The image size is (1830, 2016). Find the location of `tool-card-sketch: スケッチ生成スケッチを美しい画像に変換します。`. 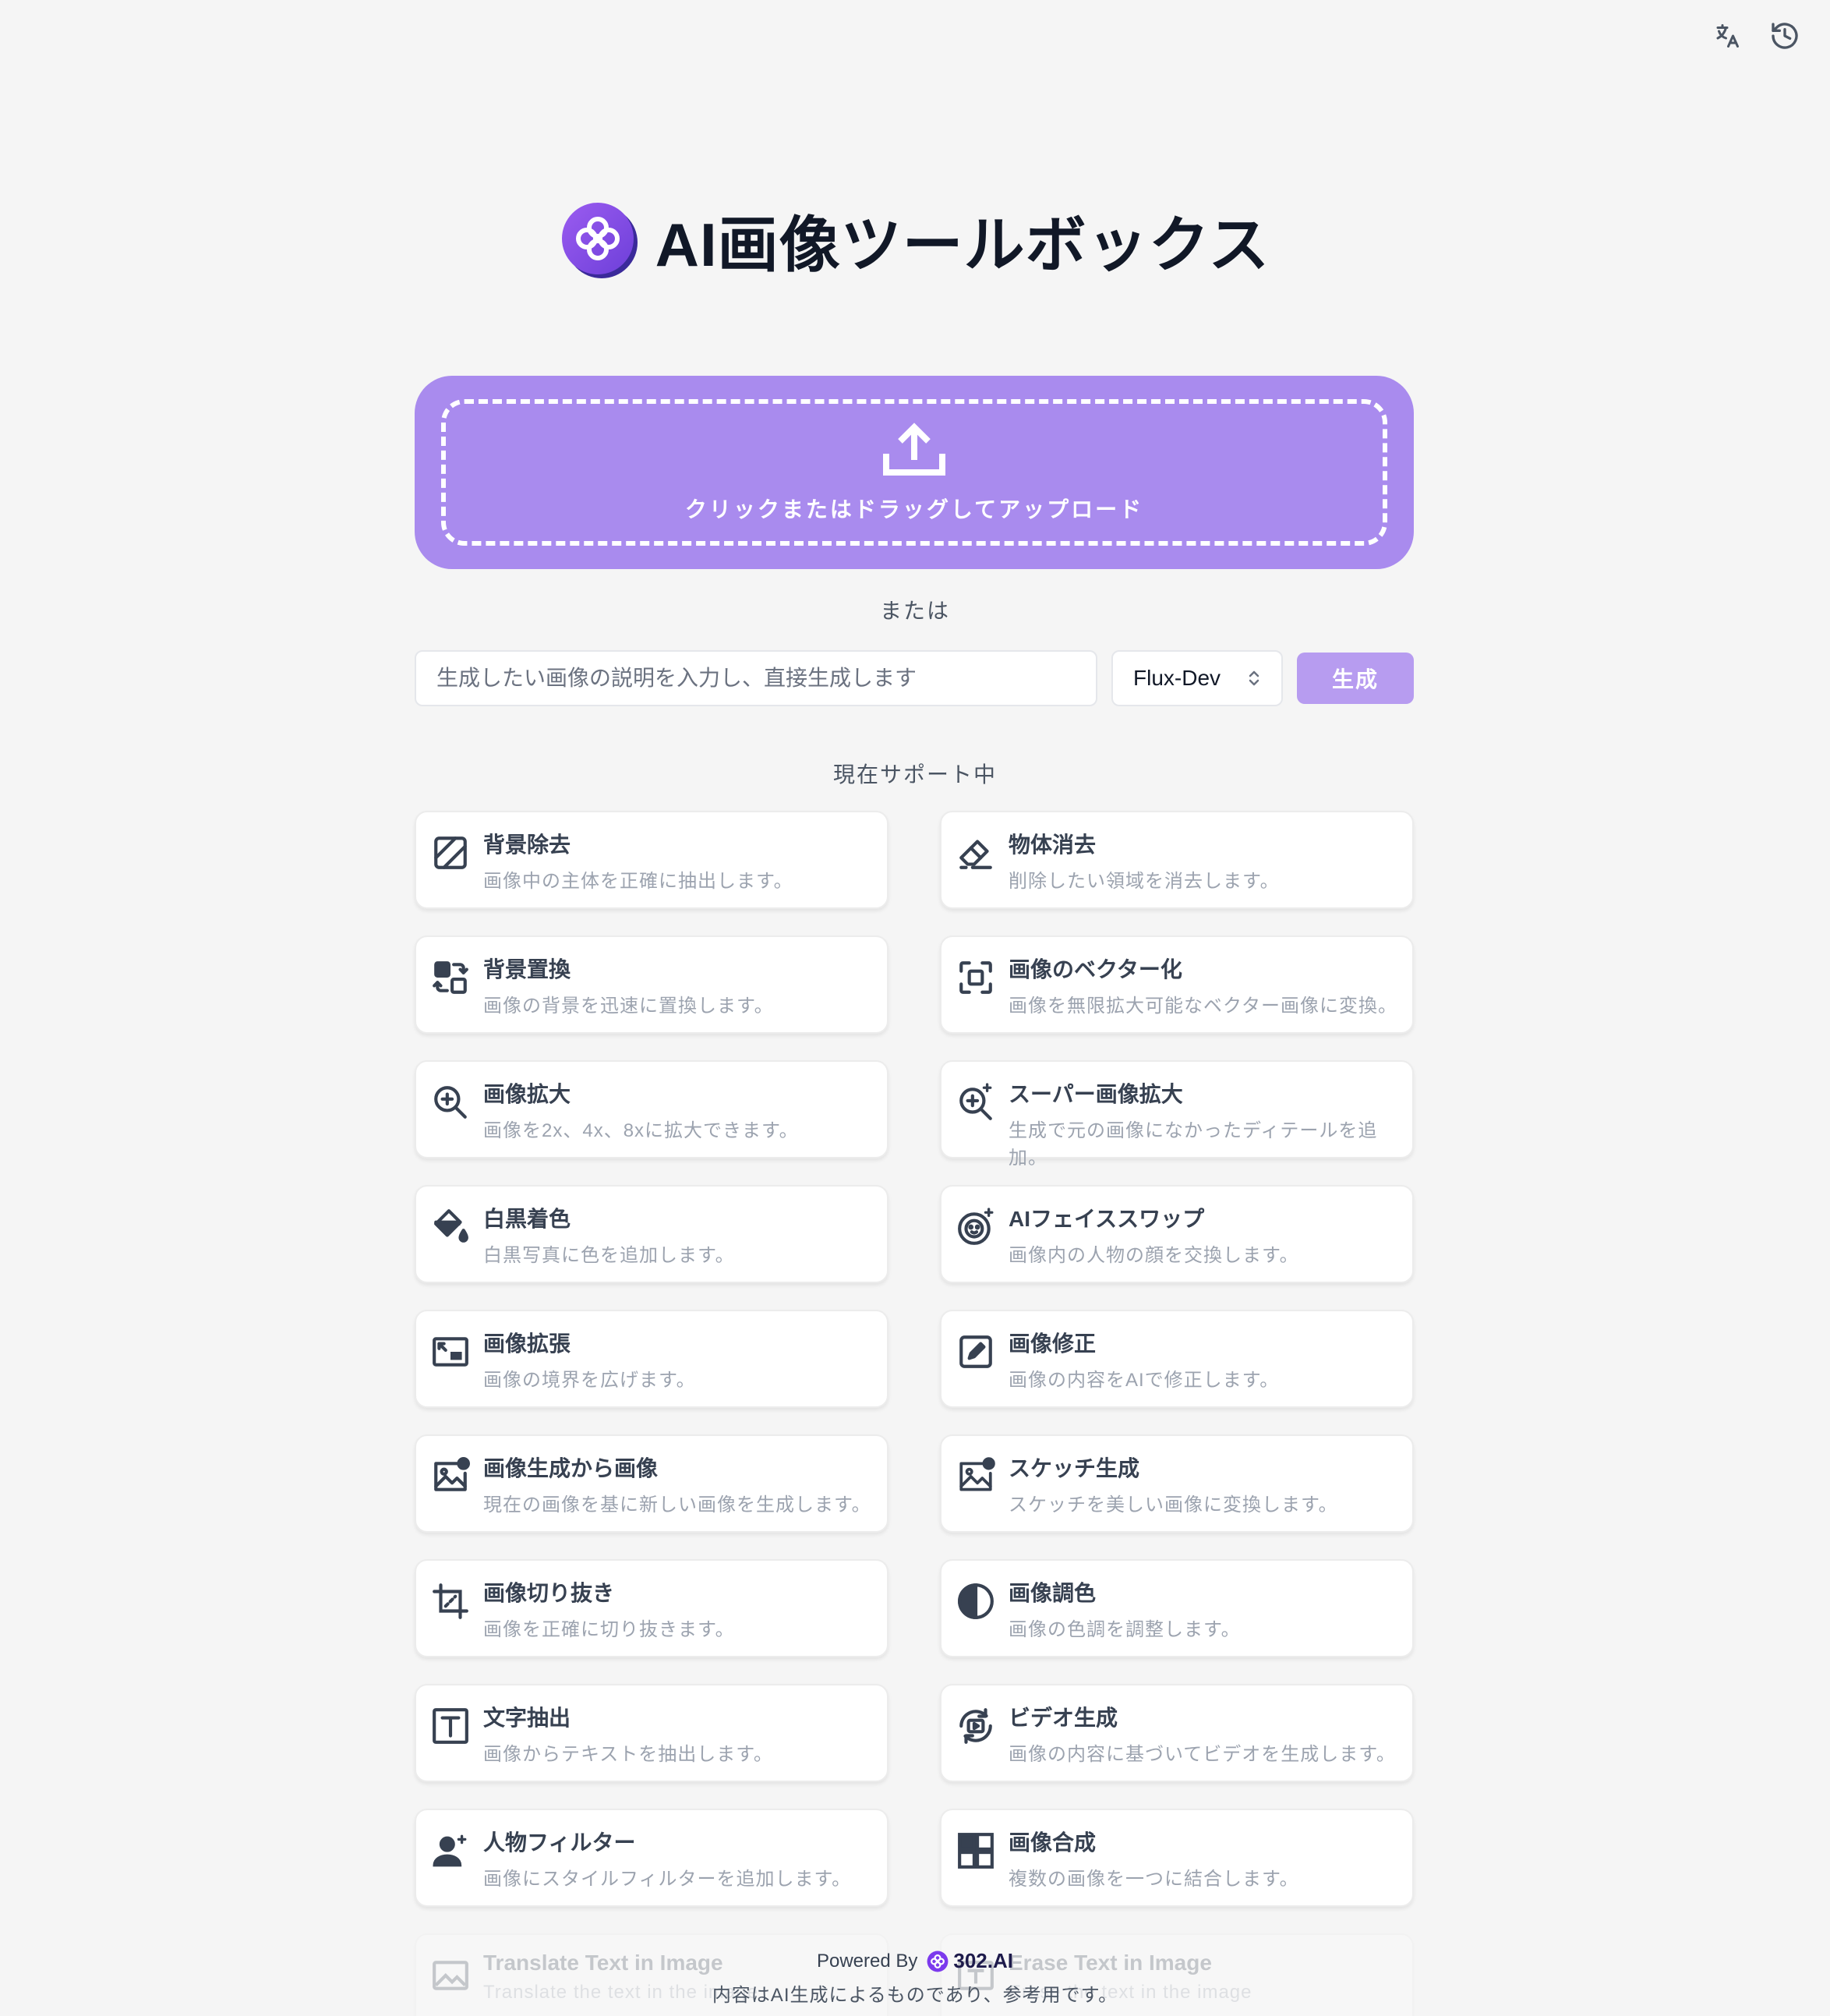

tool-card-sketch: スケッチ生成スケッチを美しい画像に変換します。 is located at coordinates (1177, 1483).